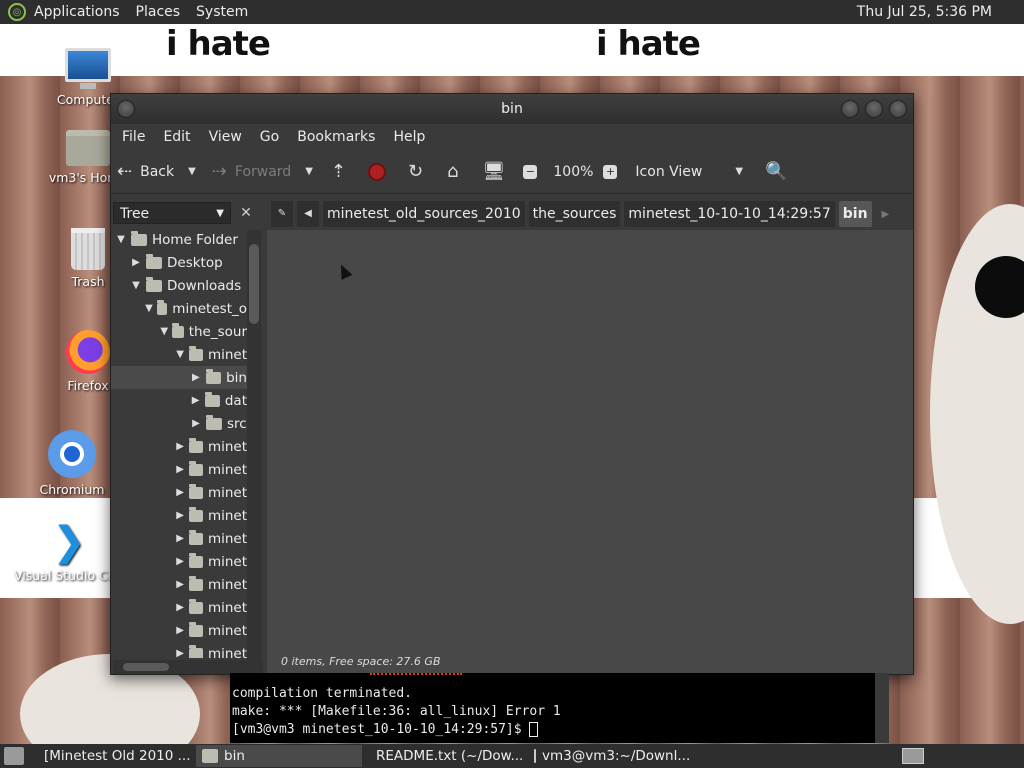 The width and height of the screenshot is (1024, 768). I want to click on path-scroll-left-button: ◀, so click(308, 214).